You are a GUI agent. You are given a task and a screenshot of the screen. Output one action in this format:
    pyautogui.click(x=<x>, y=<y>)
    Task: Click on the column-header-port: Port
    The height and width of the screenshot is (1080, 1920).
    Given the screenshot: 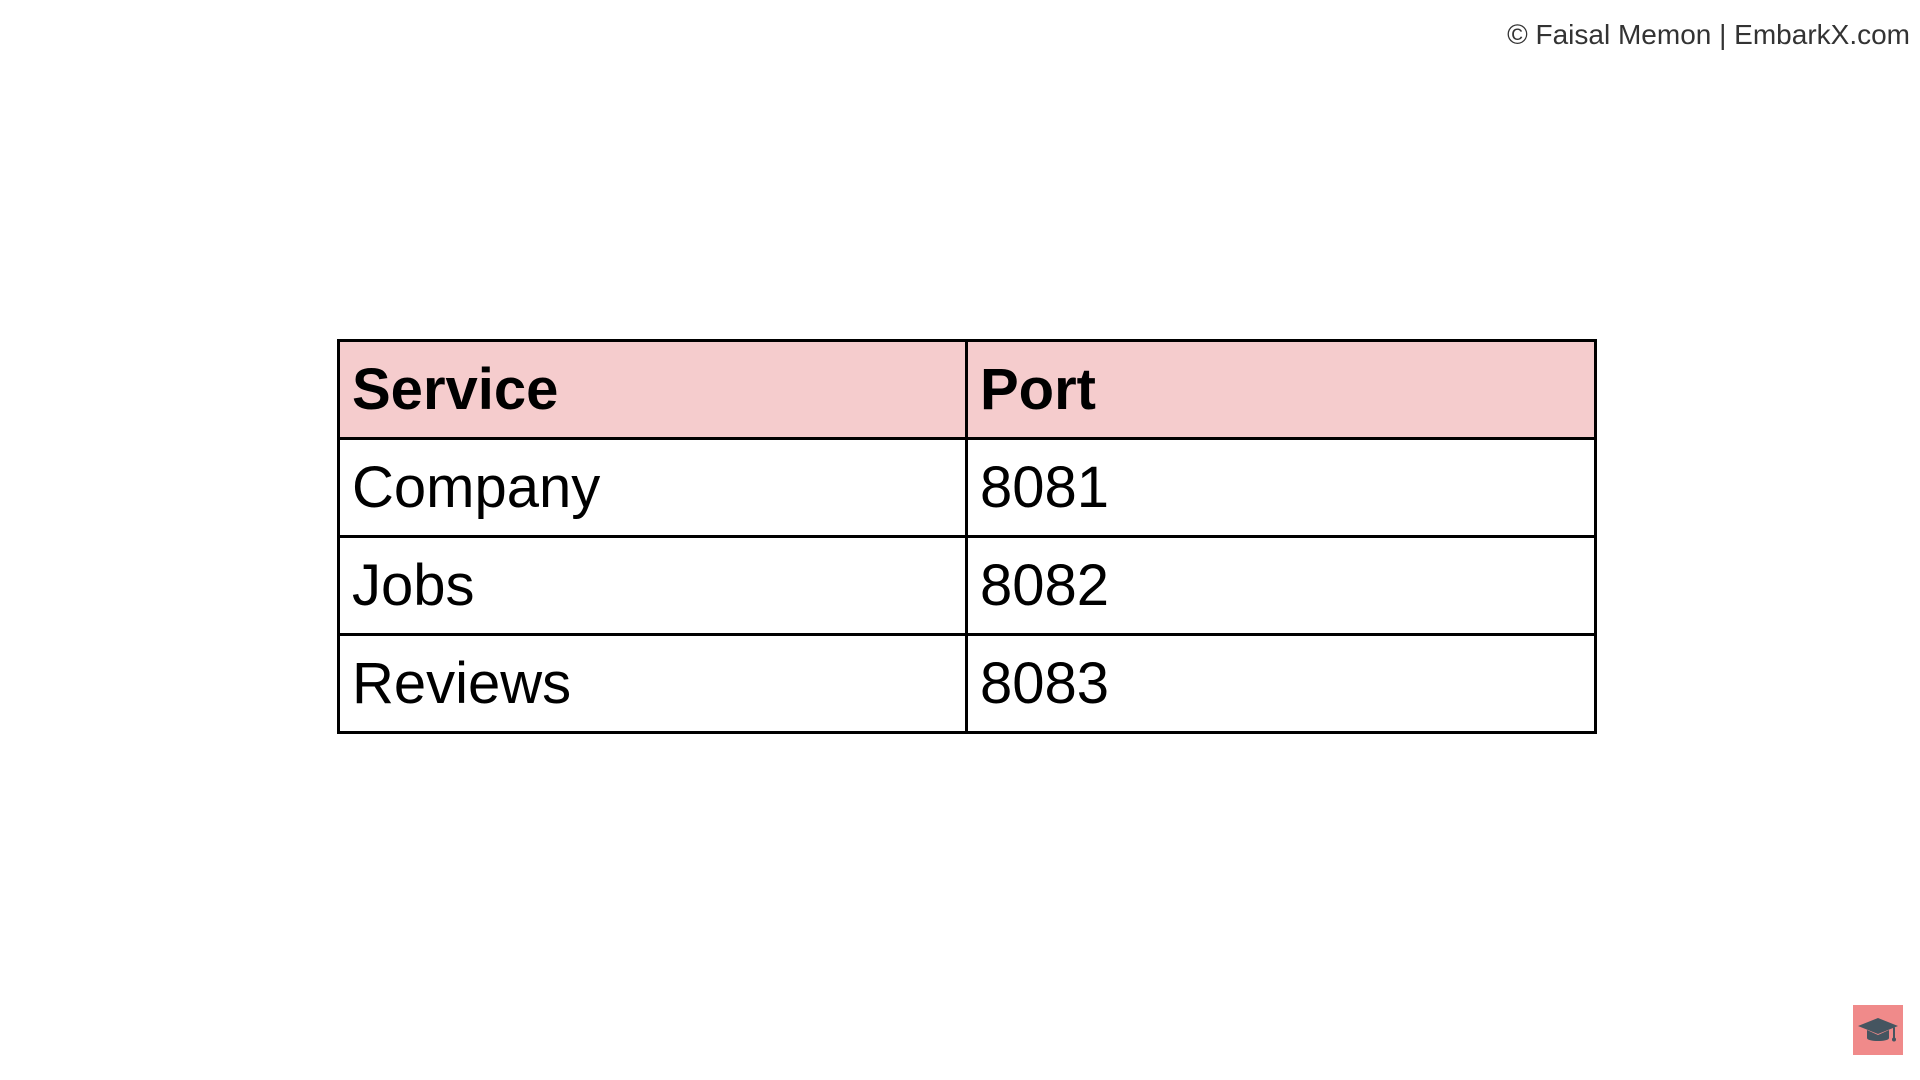 What is the action you would take?
    pyautogui.click(x=1281, y=389)
    